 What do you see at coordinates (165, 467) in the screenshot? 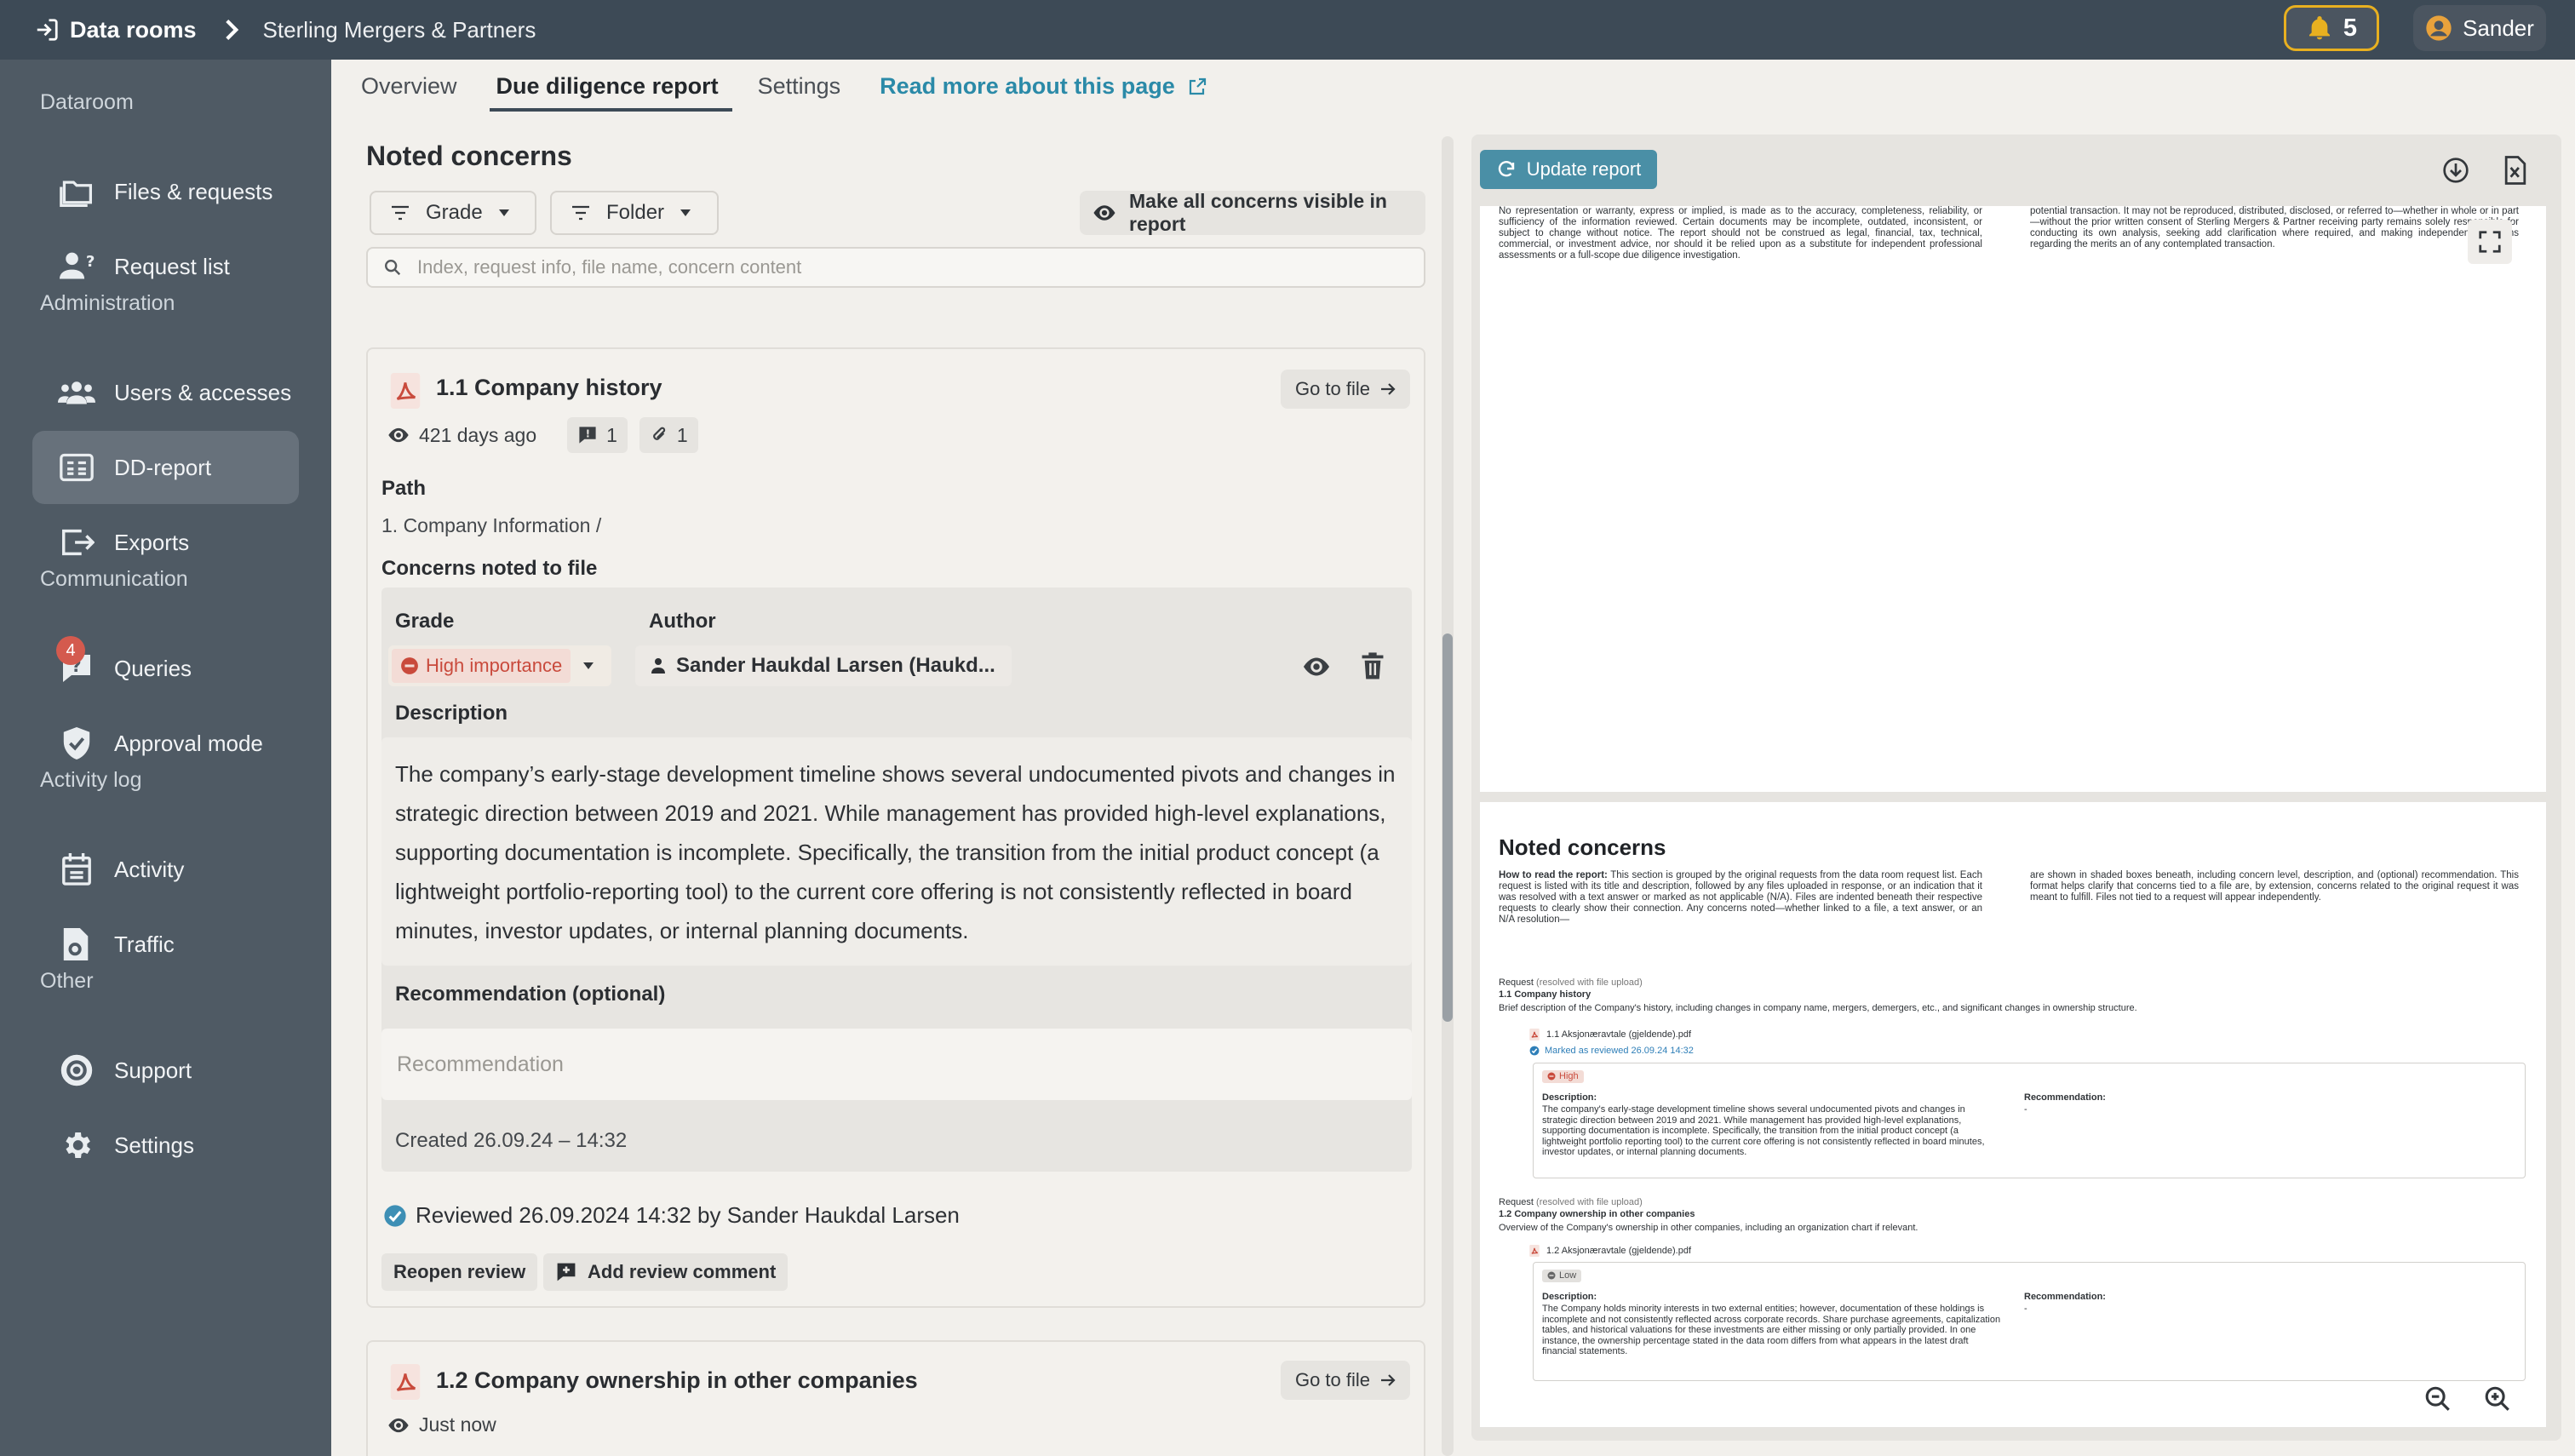
I see `sidebar-item-dd-report: DD-report` at bounding box center [165, 467].